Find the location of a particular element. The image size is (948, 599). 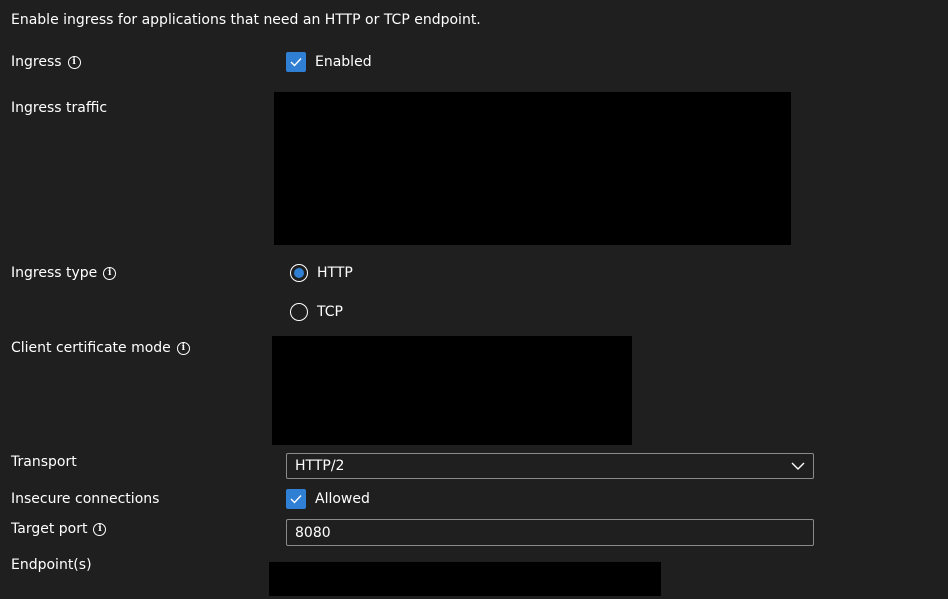

target-port-label: Target port i is located at coordinates (59, 529).